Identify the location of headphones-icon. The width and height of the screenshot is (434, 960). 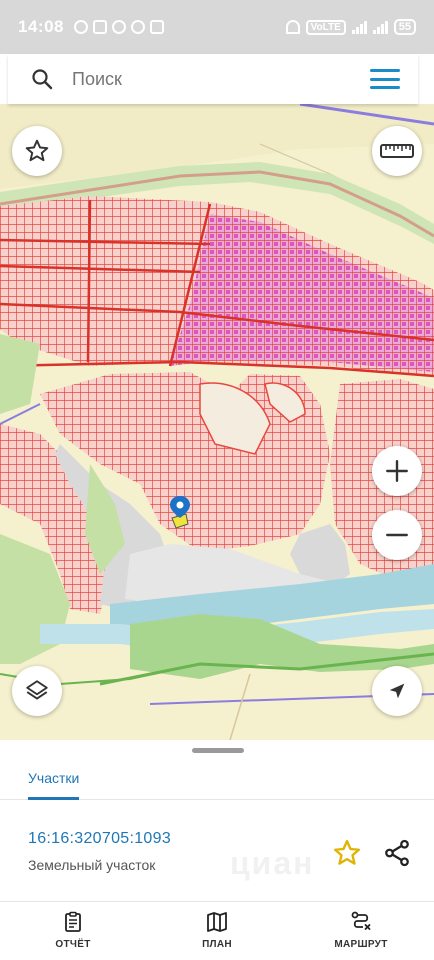
(137, 27).